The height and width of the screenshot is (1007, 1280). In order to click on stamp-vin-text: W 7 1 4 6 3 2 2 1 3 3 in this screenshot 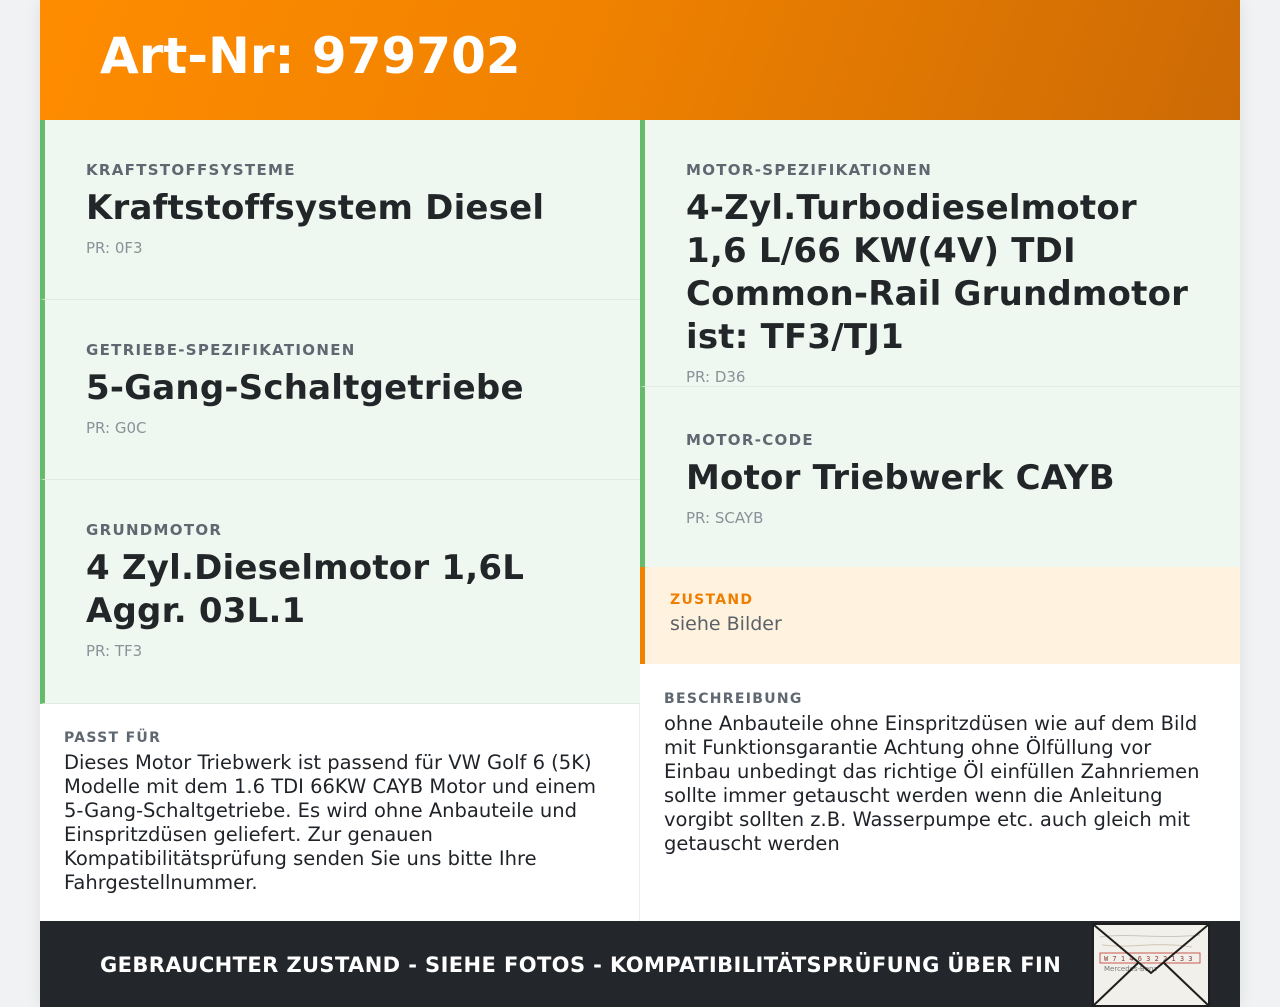, I will do `click(1148, 959)`.